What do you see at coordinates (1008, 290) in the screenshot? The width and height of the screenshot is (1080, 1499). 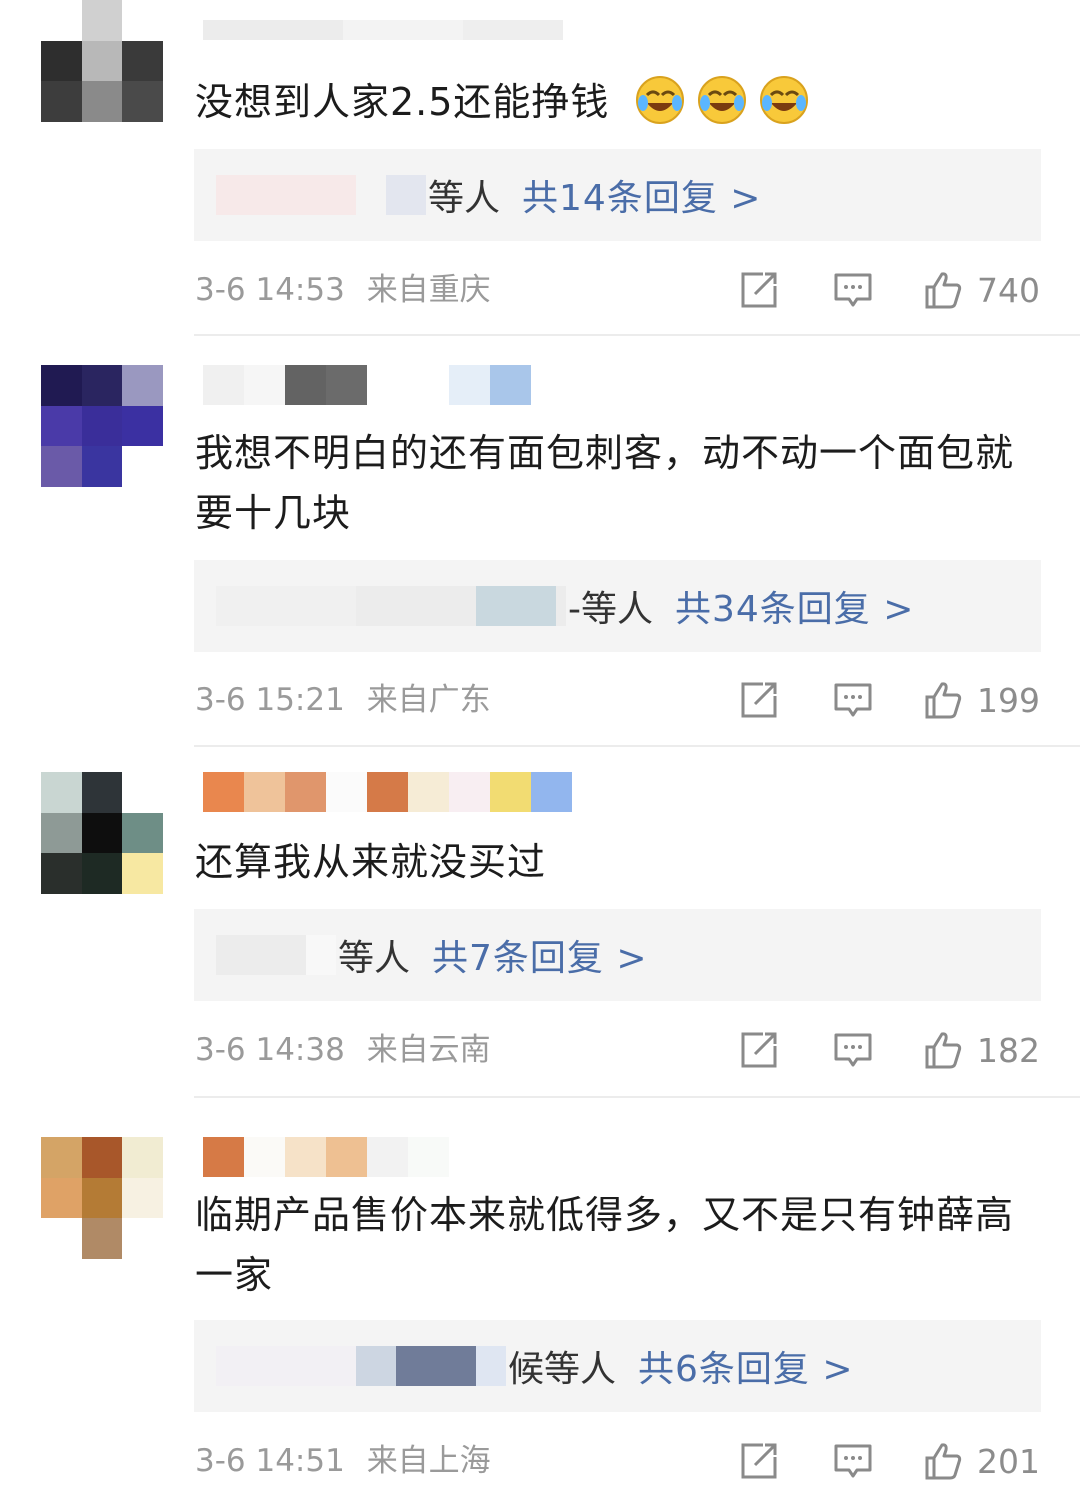 I see `like-count: 740` at bounding box center [1008, 290].